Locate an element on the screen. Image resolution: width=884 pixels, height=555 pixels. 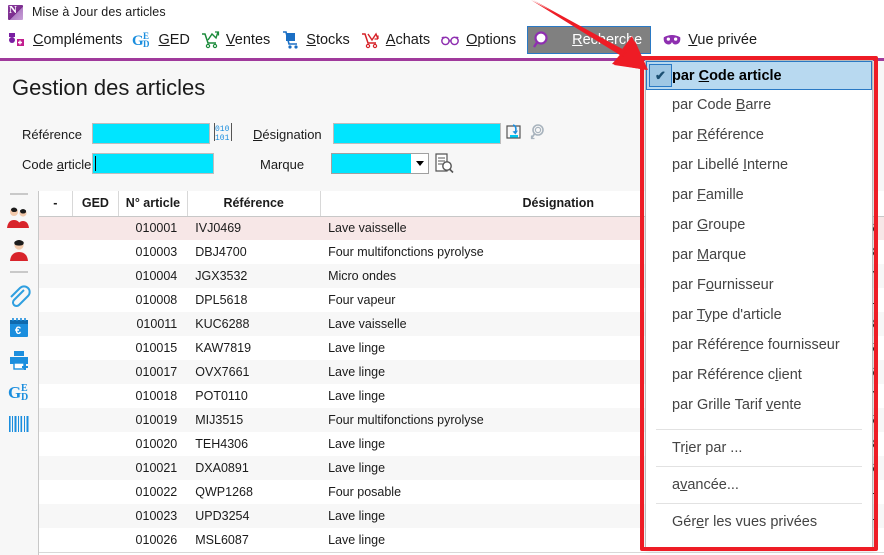
dropdown-item-par-type-article: par Type d'article is located at coordinates (759, 315).